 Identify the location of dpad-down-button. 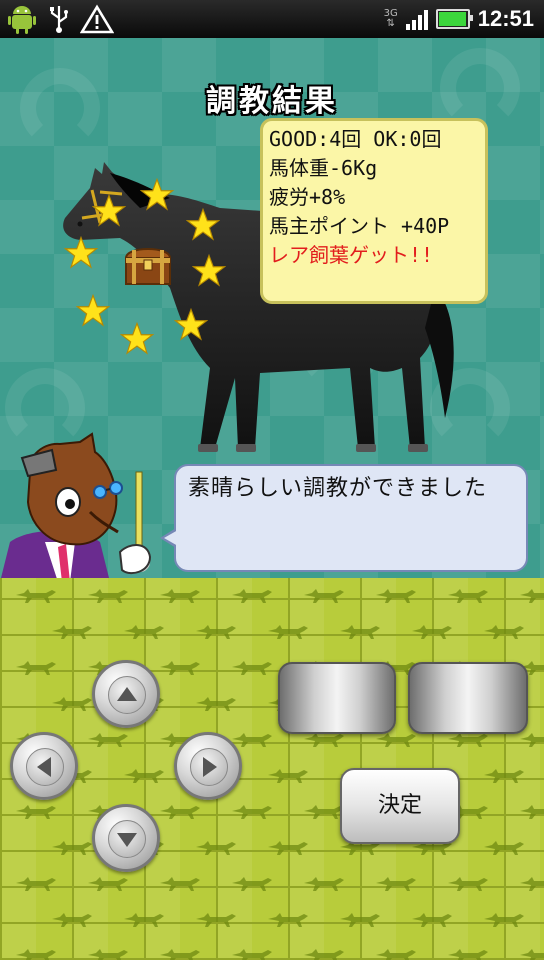
(126, 838).